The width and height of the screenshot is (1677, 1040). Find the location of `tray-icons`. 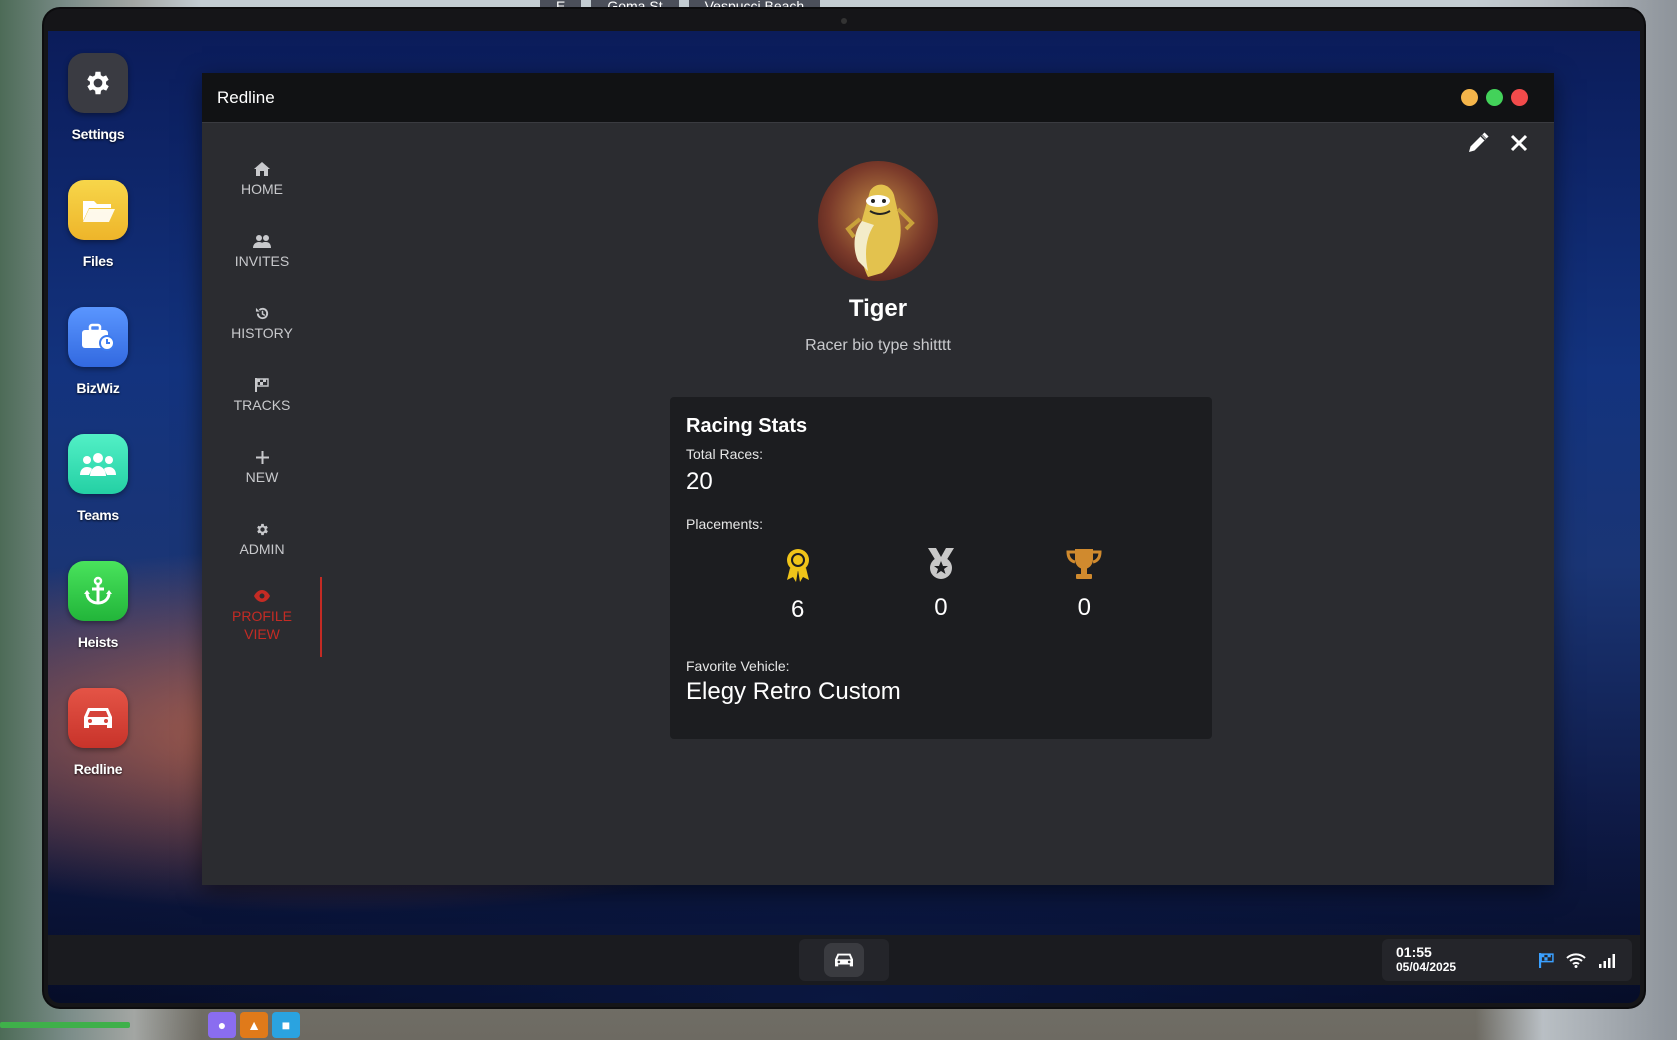

tray-icons is located at coordinates (1578, 960).